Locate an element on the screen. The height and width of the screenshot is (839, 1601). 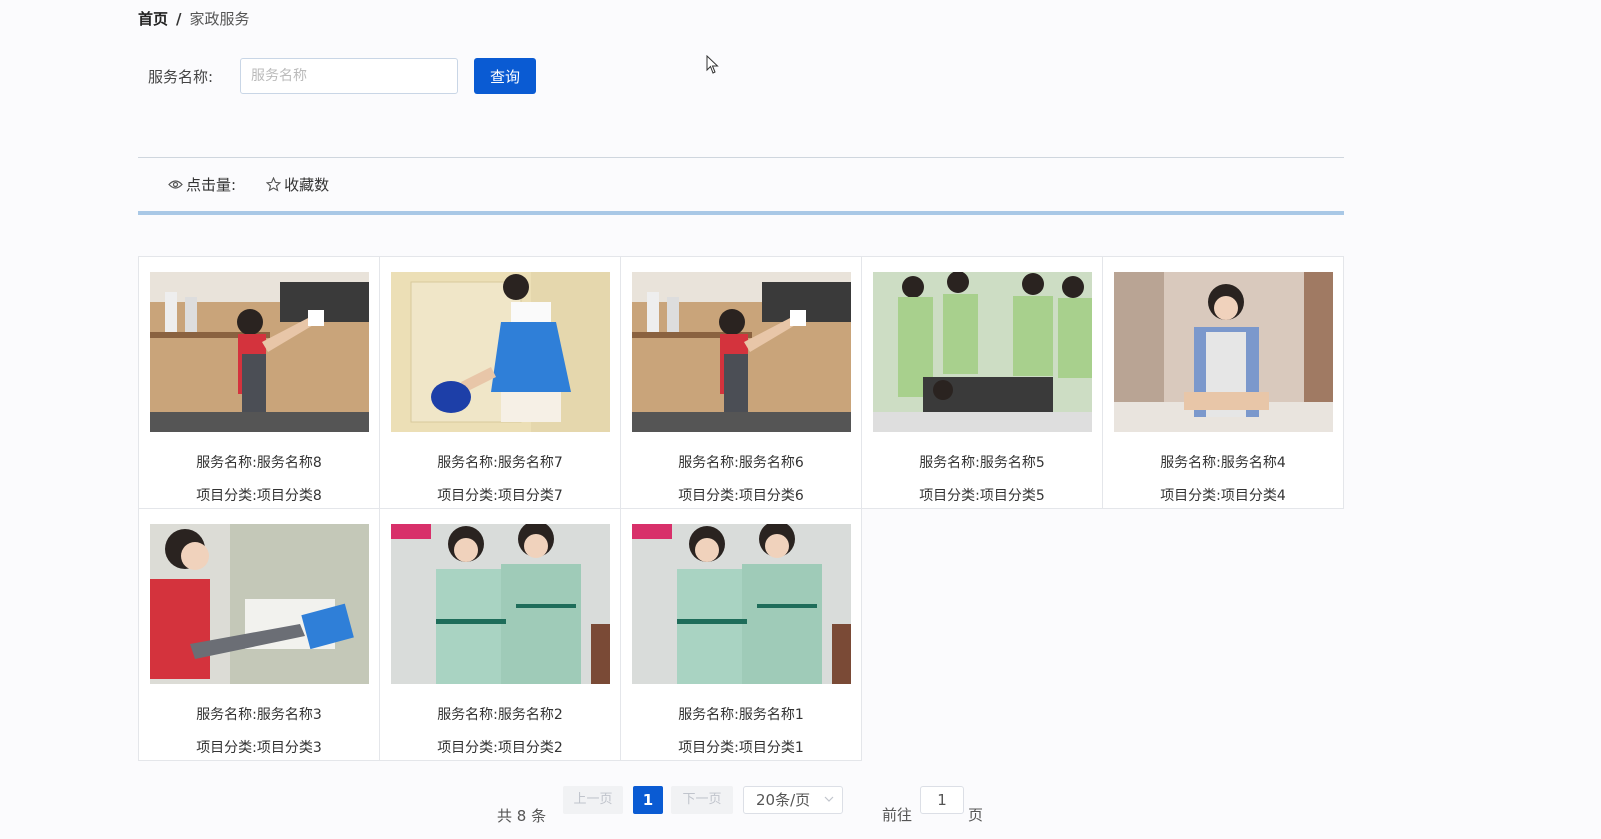
breadcrumb: 首页 / 家政服务 is located at coordinates (194, 18).